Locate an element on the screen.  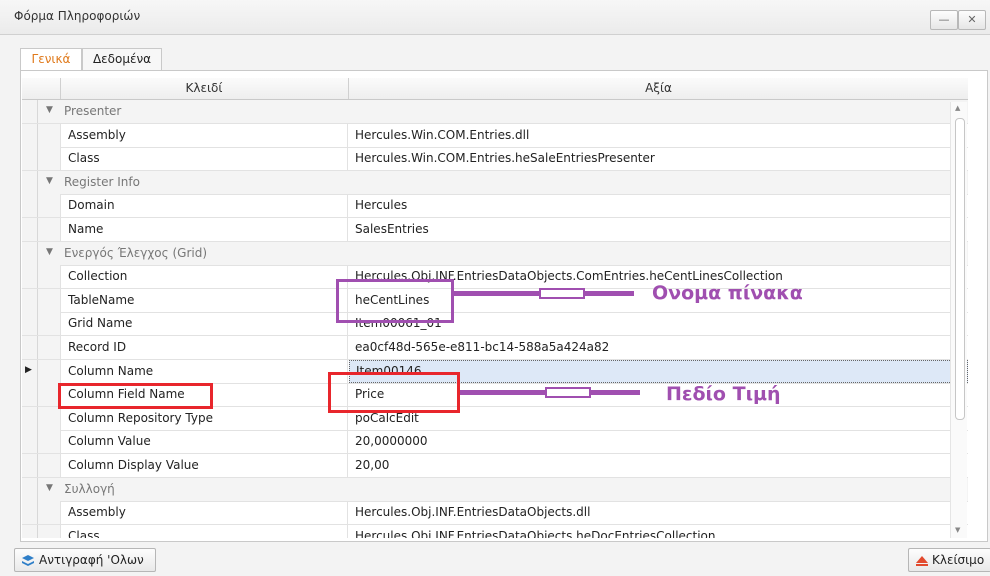
tab-general: Γενικά is located at coordinates (51, 59).